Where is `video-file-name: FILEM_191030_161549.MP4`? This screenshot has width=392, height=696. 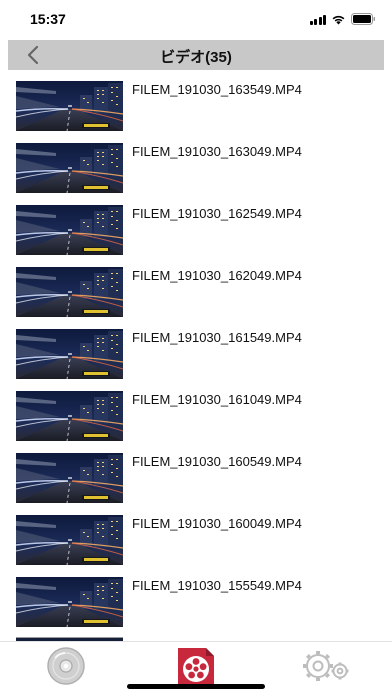 video-file-name: FILEM_191030_161549.MP4 is located at coordinates (217, 337).